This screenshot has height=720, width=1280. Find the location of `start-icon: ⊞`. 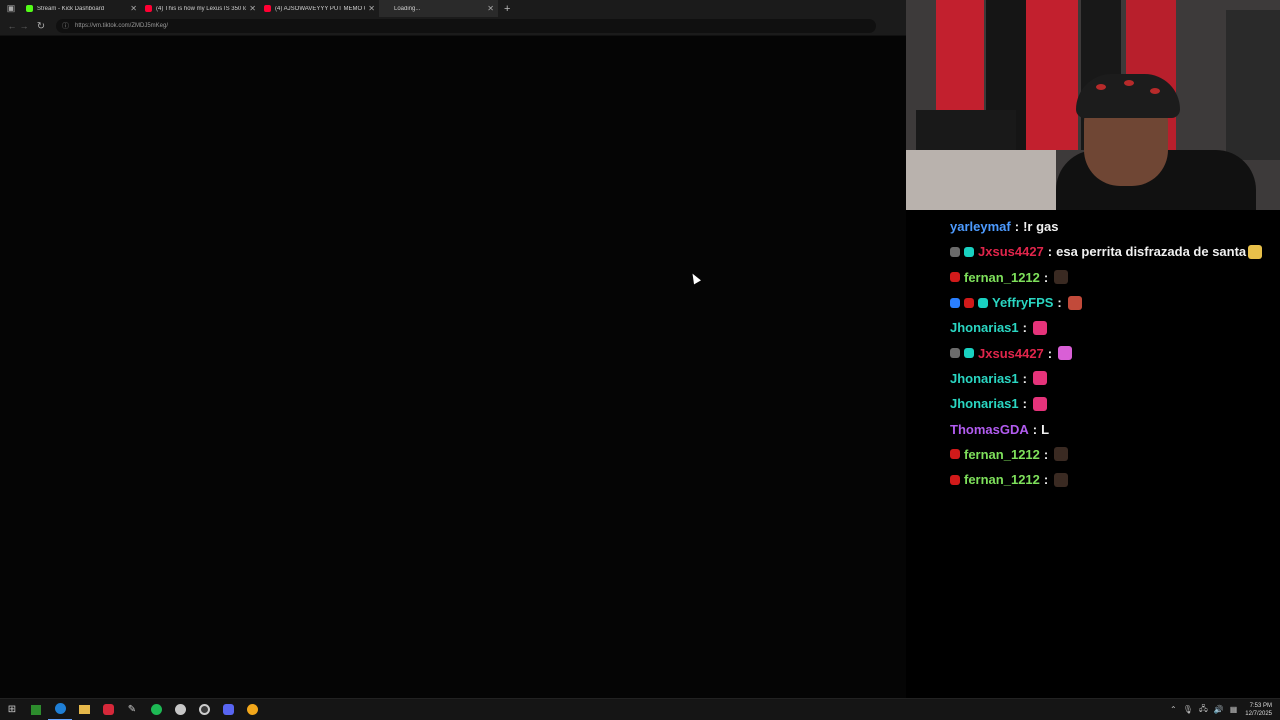

start-icon: ⊞ is located at coordinates (12, 709).